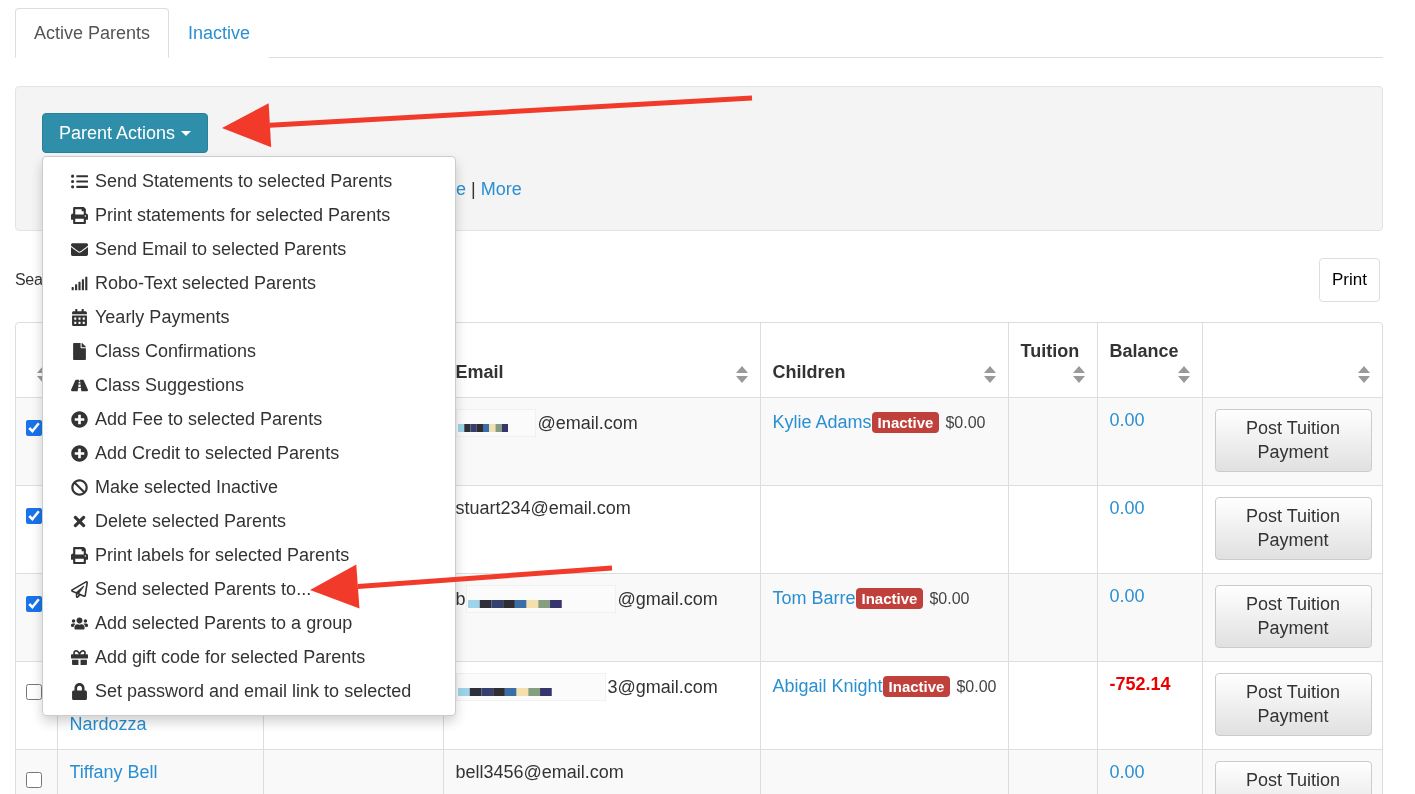 Image resolution: width=1415 pixels, height=794 pixels. Describe the element at coordinates (249, 657) in the screenshot. I see `menu-item: Add gift code for selected Parents` at that location.